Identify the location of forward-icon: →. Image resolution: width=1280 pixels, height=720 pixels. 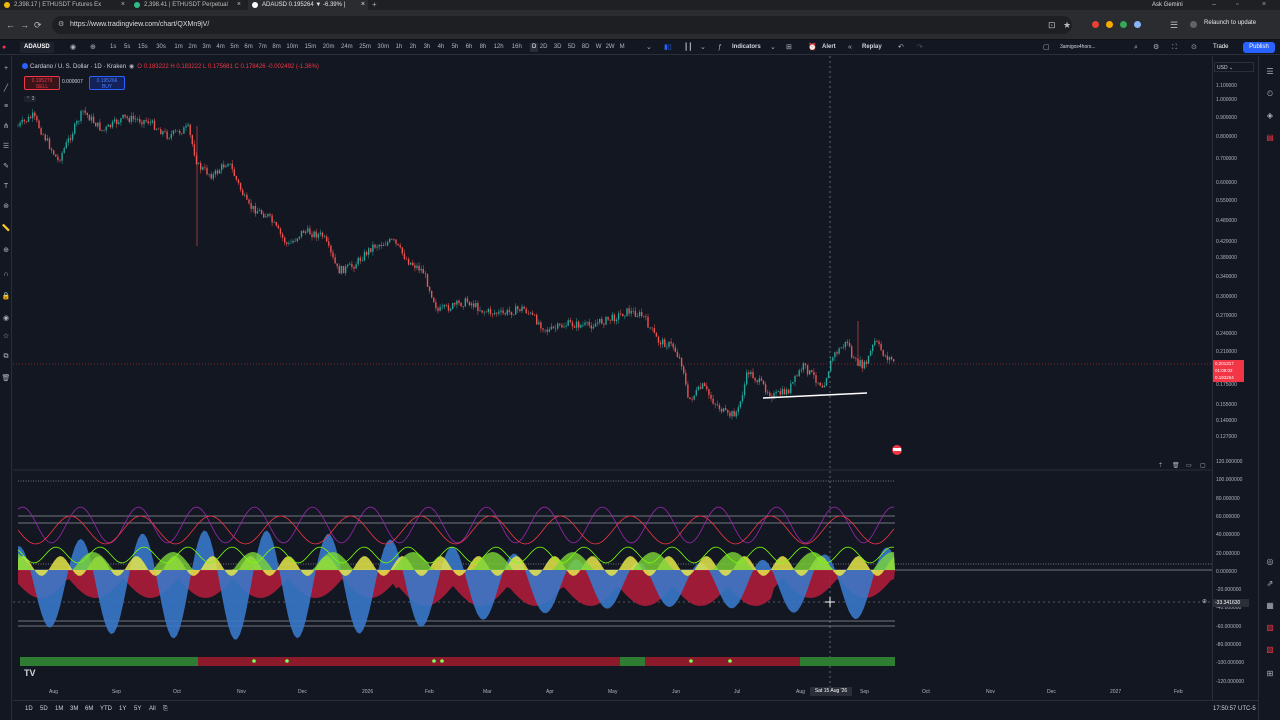
(24, 25).